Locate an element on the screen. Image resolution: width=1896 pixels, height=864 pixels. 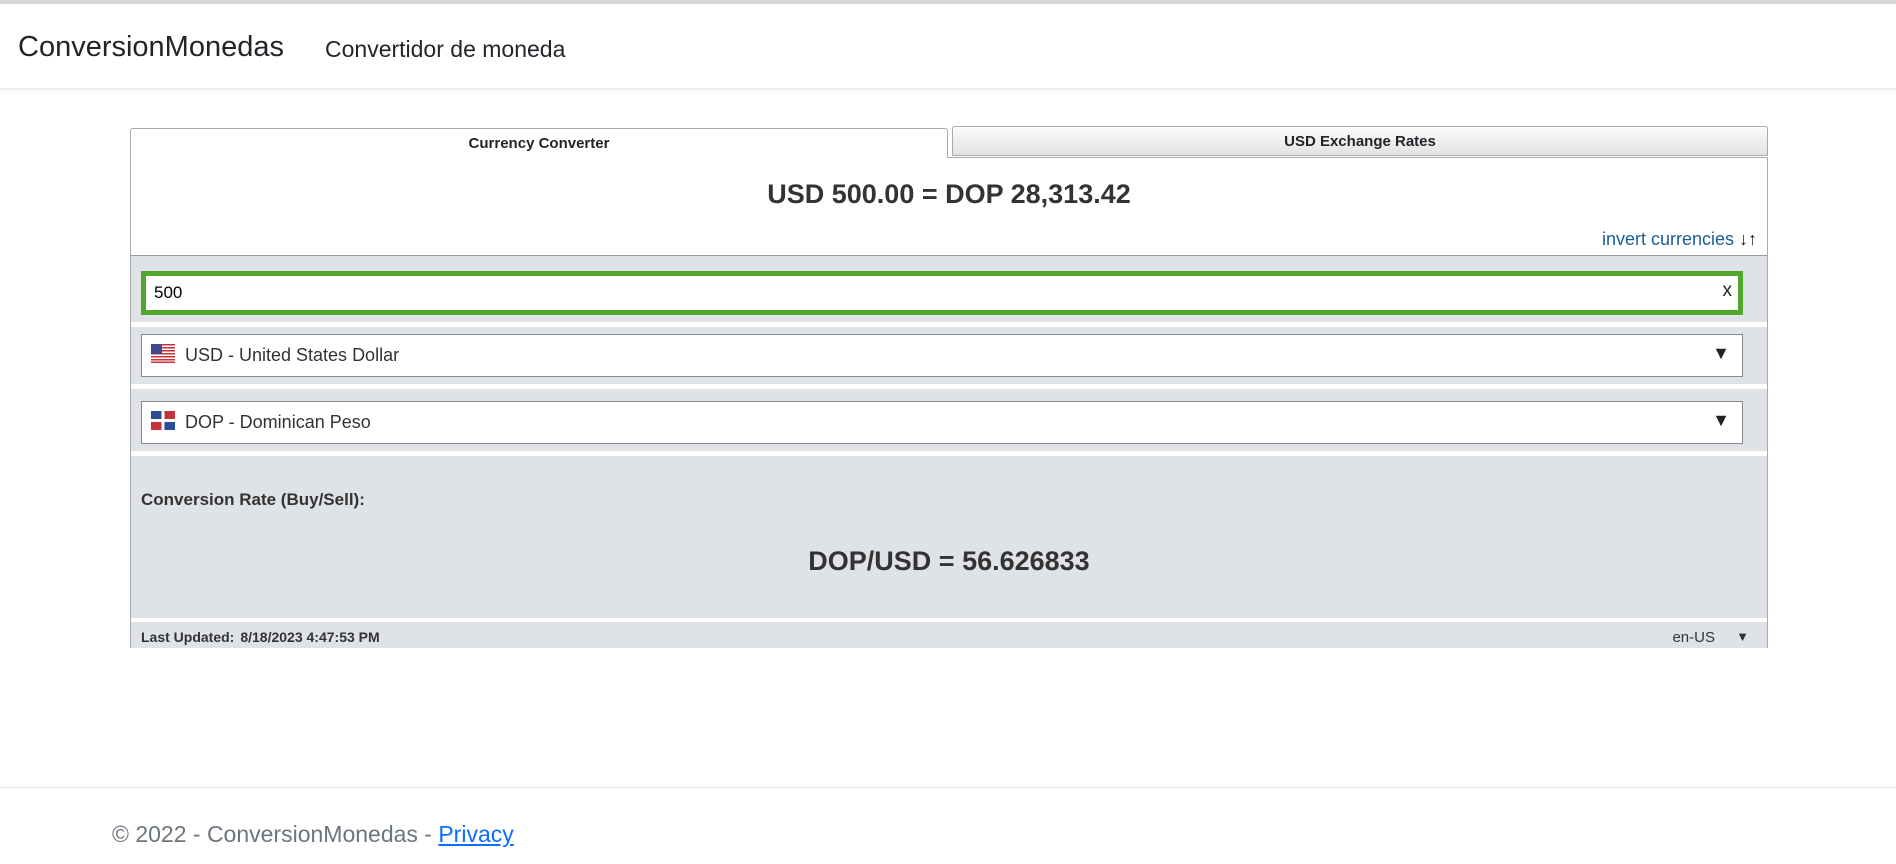
locale-select: en-US is located at coordinates (1693, 637).